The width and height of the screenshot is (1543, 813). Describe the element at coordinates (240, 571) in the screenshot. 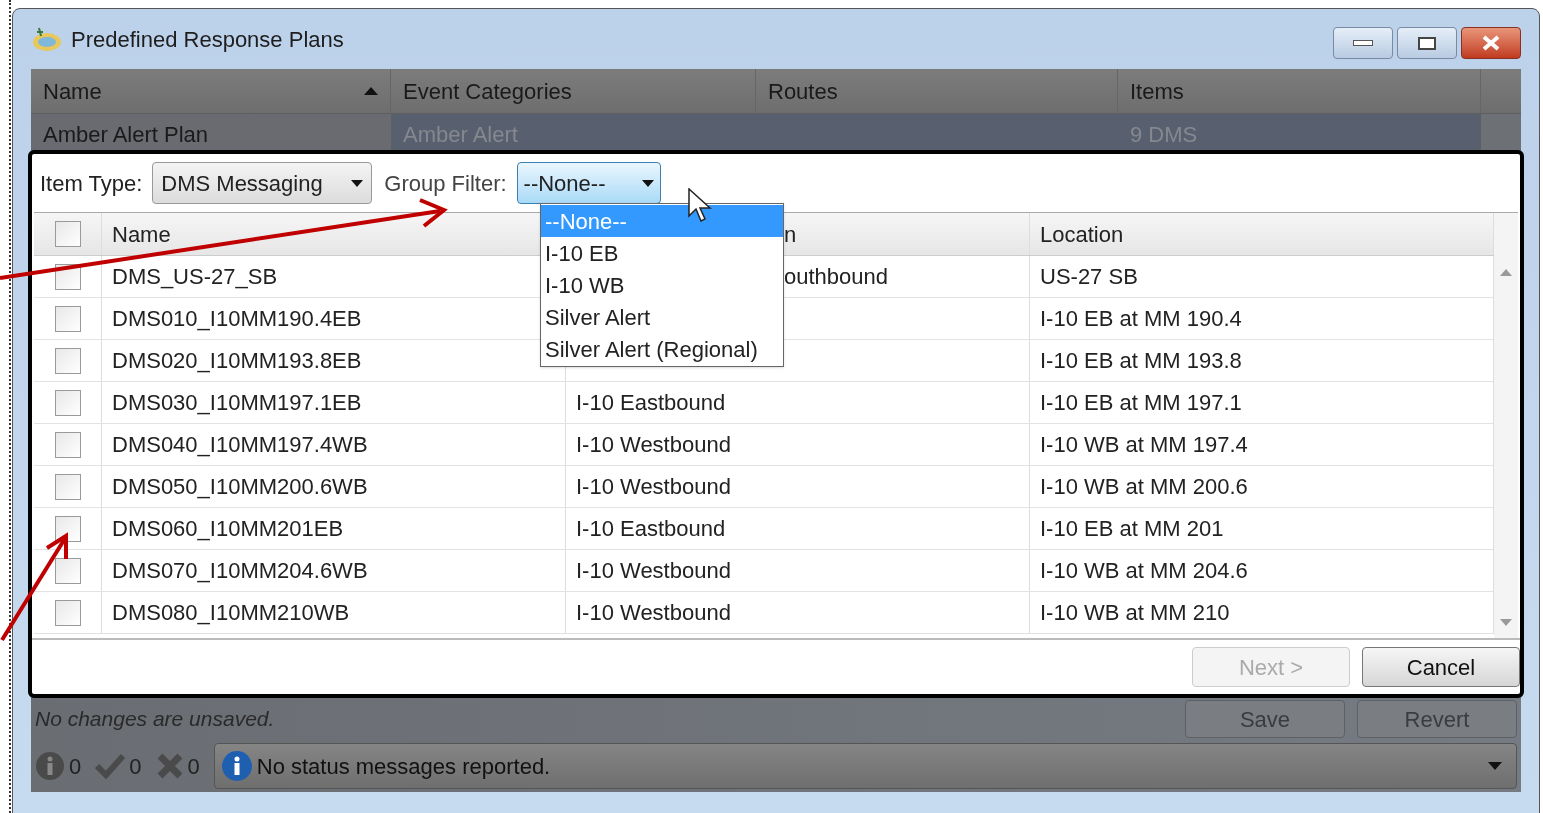

I see `table-cell-text: DMS070_I10MM204.6WB` at that location.